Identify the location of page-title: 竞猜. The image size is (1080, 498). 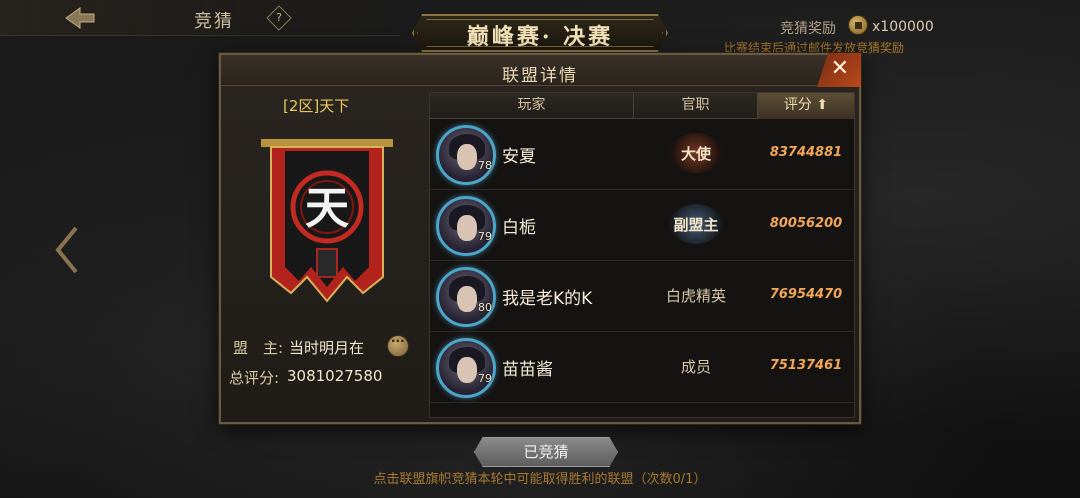
(214, 21).